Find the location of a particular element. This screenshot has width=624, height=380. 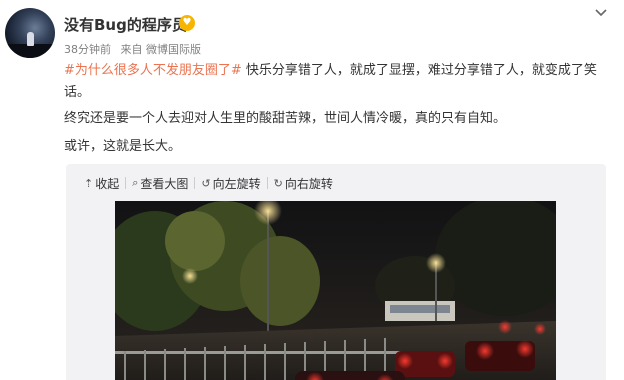

rotate-right-button: ↻ 向右旋转 is located at coordinates (303, 183).